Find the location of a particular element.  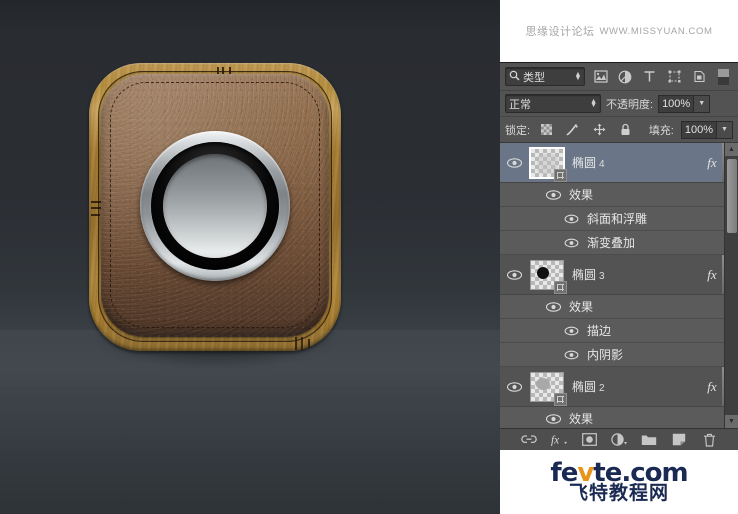

layer-list-scrollbar: ▲ ▼ is located at coordinates (731, 285).